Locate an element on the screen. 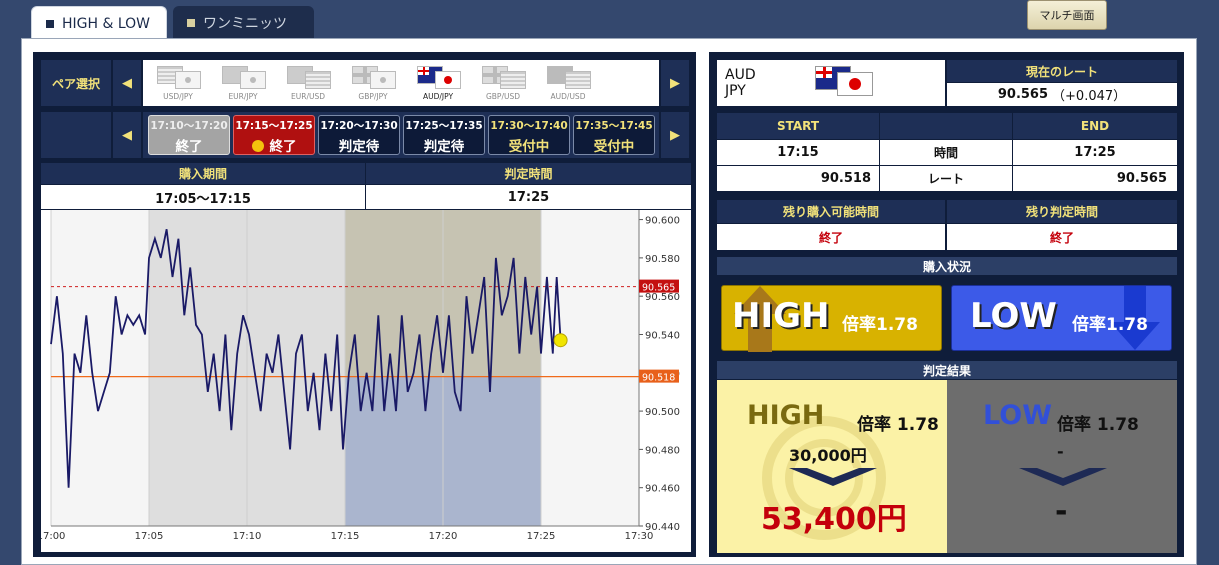 The height and width of the screenshot is (565, 1219). pair-label: AUD/USD is located at coordinates (568, 96).